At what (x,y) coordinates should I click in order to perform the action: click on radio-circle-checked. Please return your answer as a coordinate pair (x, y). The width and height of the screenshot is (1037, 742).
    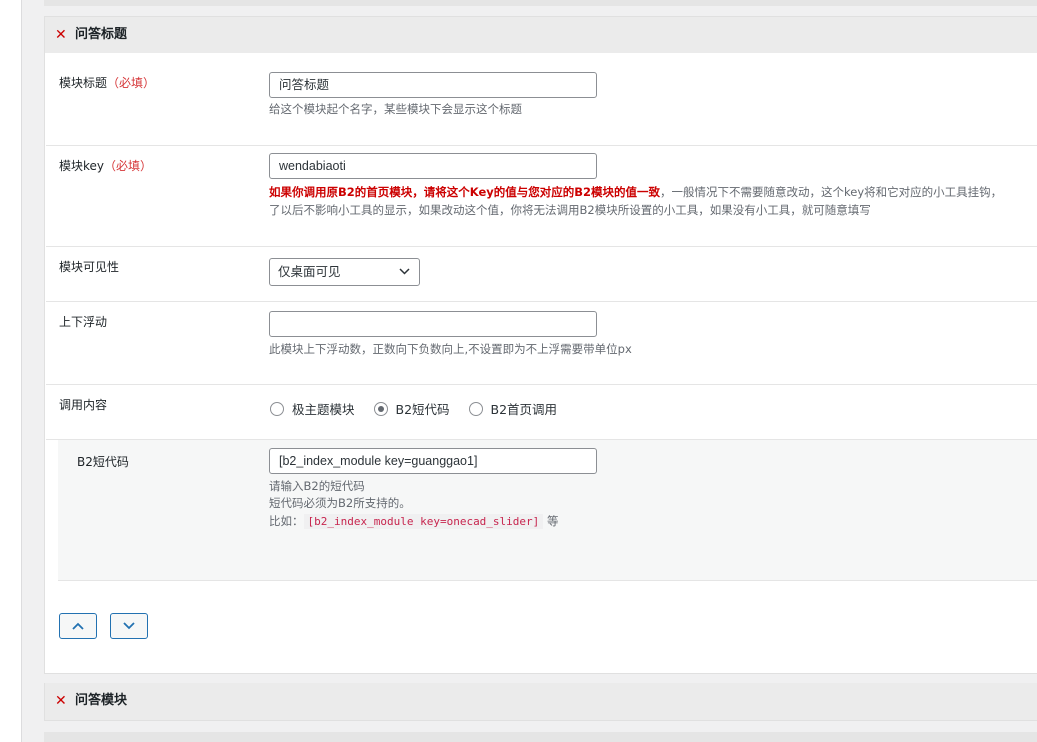
    Looking at the image, I should click on (380, 409).